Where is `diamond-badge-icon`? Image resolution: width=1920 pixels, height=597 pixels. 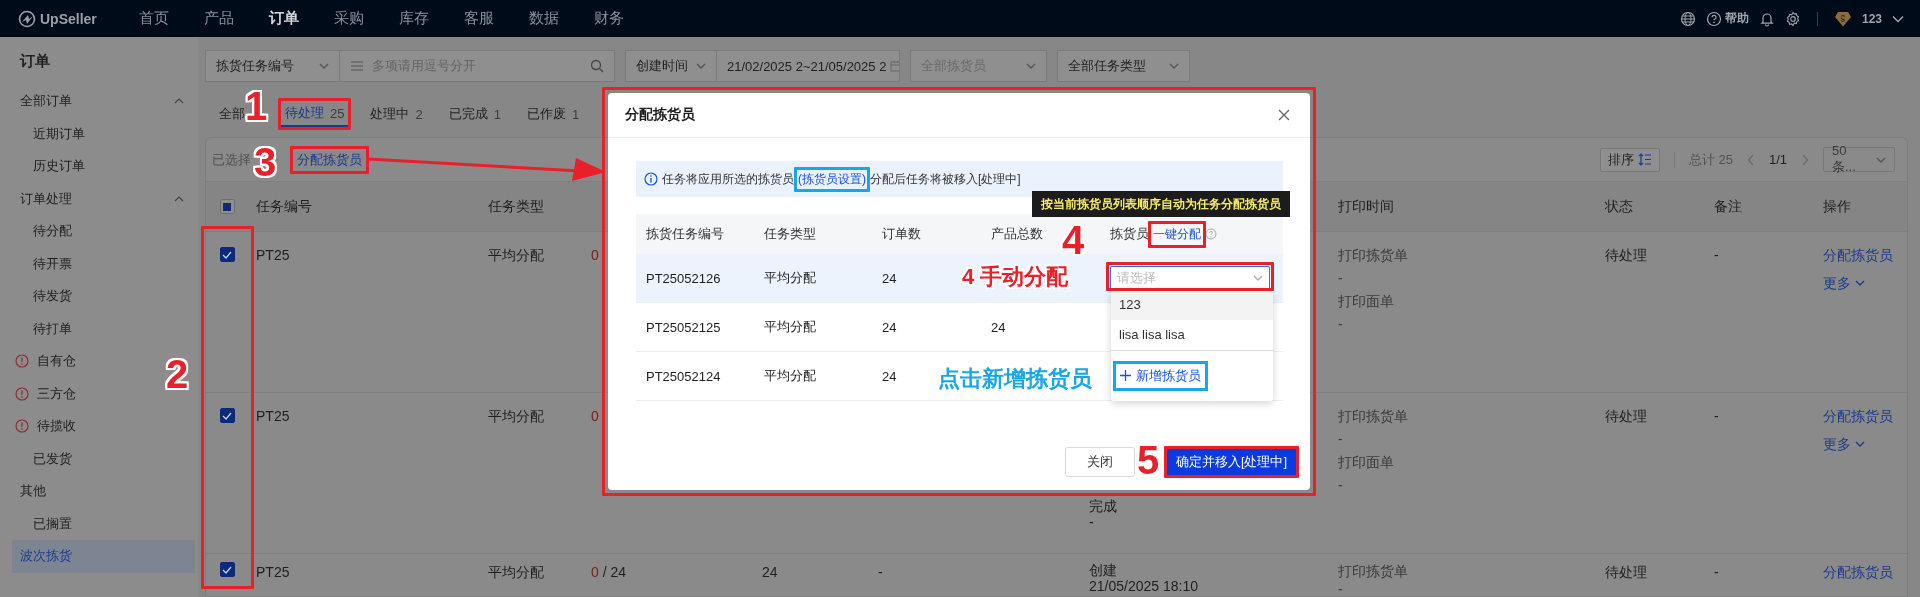
diamond-badge-icon is located at coordinates (1842, 18).